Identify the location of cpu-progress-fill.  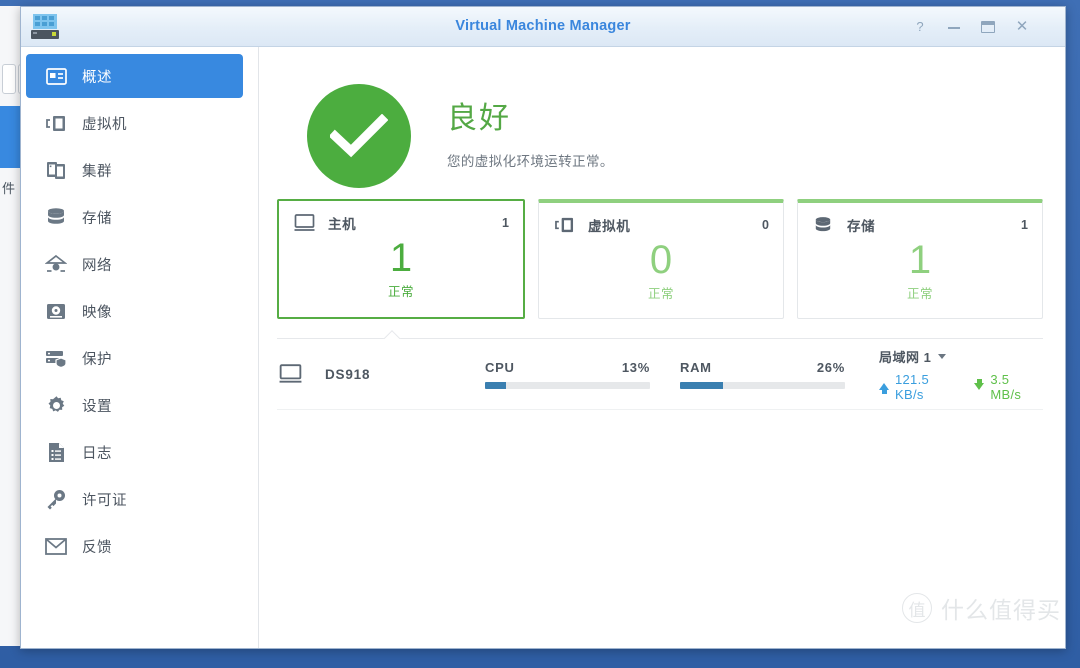
(496, 385).